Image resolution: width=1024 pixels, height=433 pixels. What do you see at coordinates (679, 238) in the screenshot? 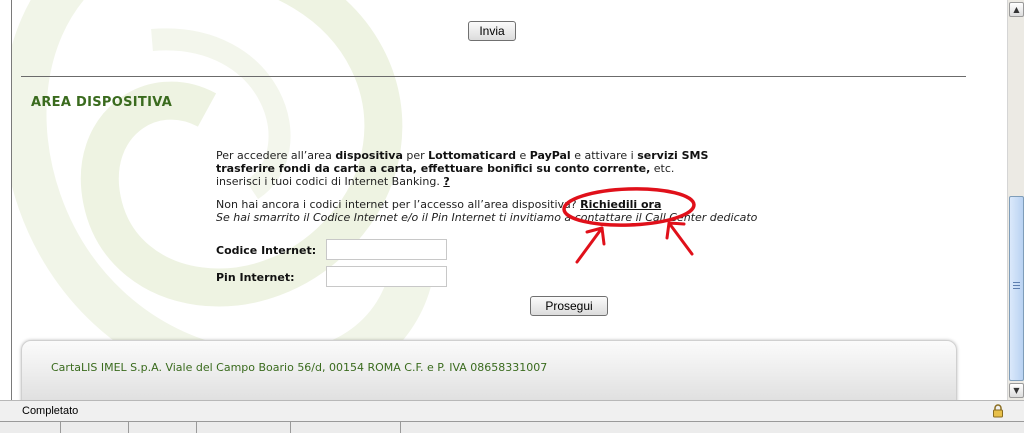
I see `annotation-arrow-right` at bounding box center [679, 238].